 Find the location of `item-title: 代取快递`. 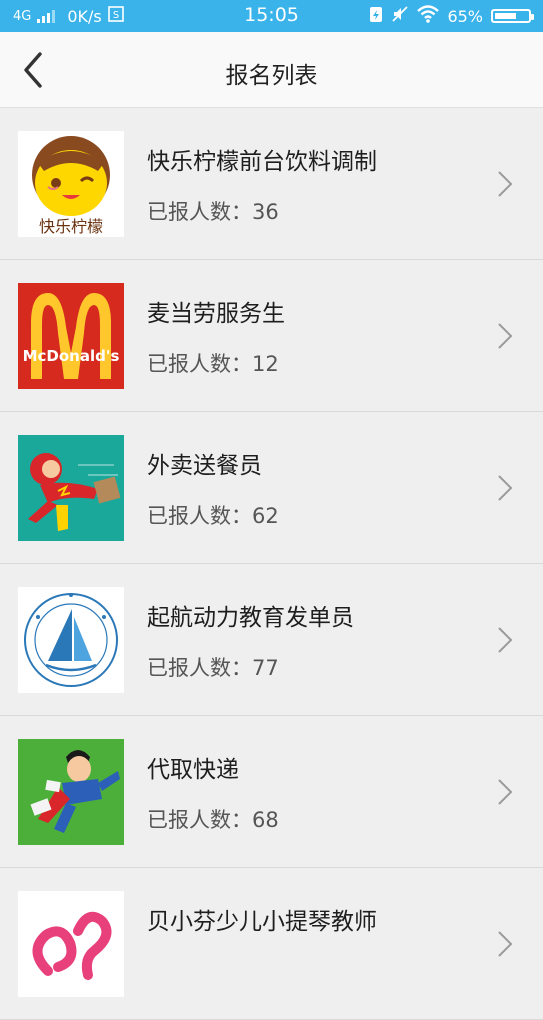

item-title: 代取快递 is located at coordinates (193, 770).